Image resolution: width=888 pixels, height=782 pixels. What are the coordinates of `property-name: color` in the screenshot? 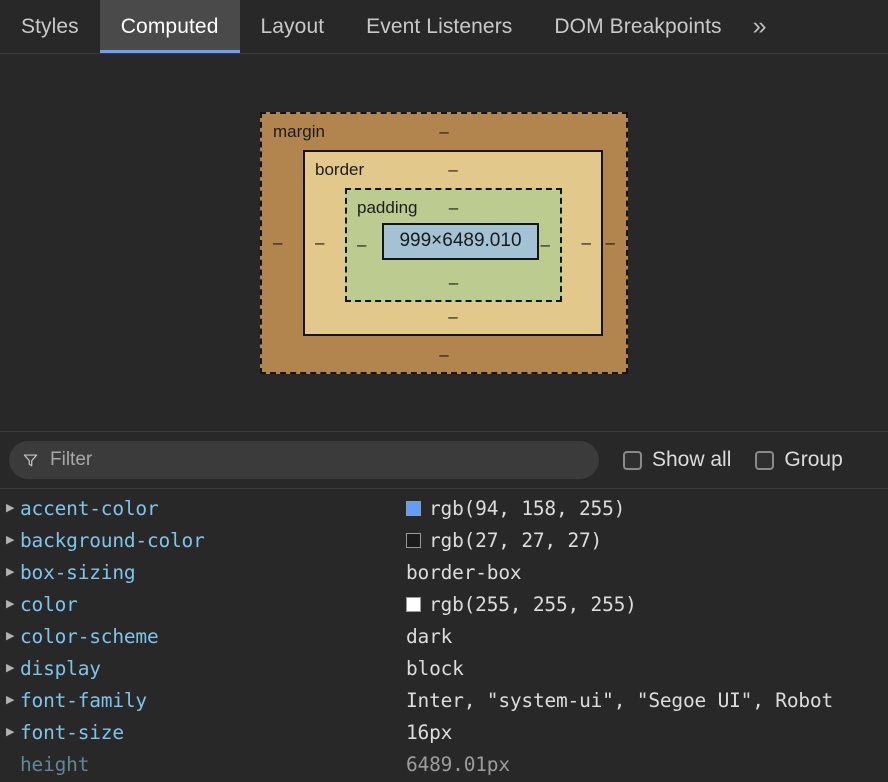 It's located at (49, 604).